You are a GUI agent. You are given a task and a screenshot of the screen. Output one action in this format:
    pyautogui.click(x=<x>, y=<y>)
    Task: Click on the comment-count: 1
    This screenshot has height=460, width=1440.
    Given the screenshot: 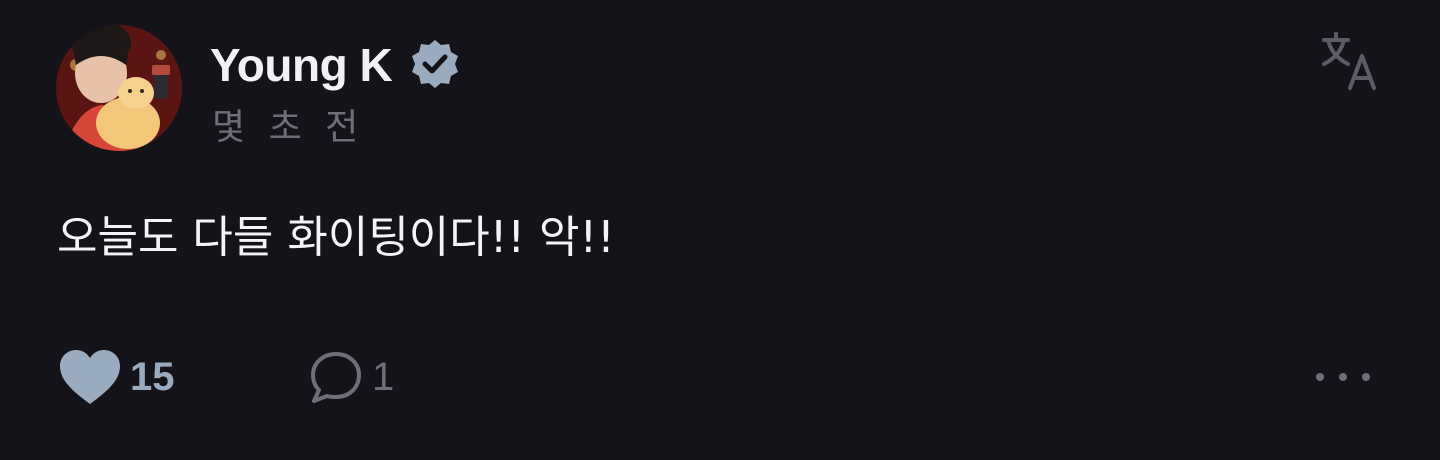 What is the action you would take?
    pyautogui.click(x=383, y=377)
    